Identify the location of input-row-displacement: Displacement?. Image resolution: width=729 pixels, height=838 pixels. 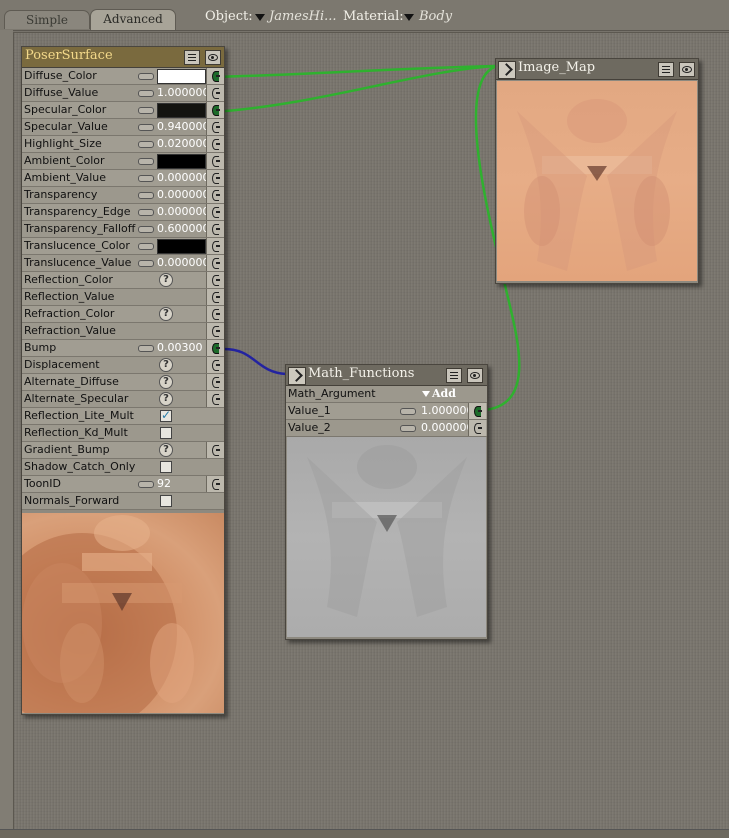
(123, 365).